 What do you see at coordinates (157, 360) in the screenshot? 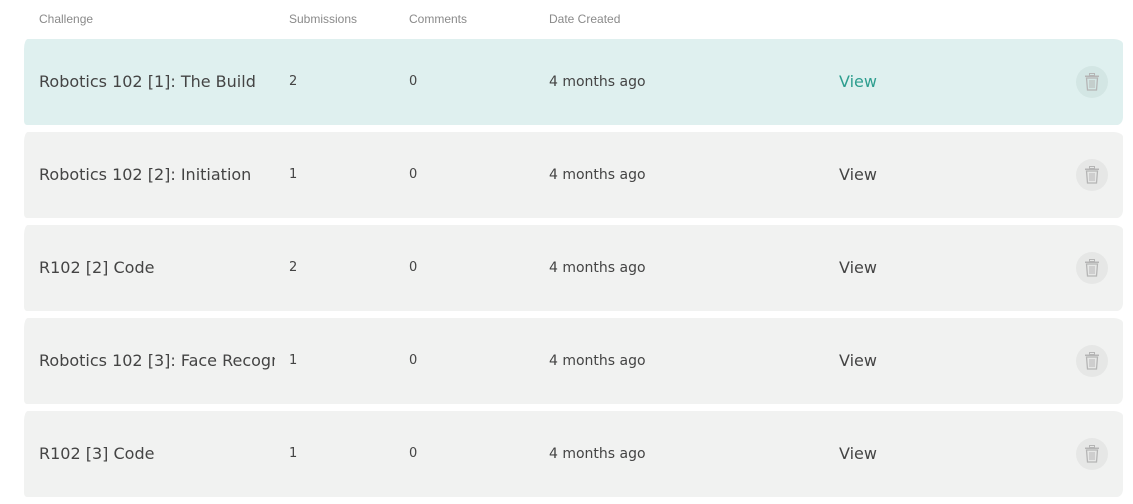
I see `challenge-name: Robotics 102 [3]: Face Recognitio` at bounding box center [157, 360].